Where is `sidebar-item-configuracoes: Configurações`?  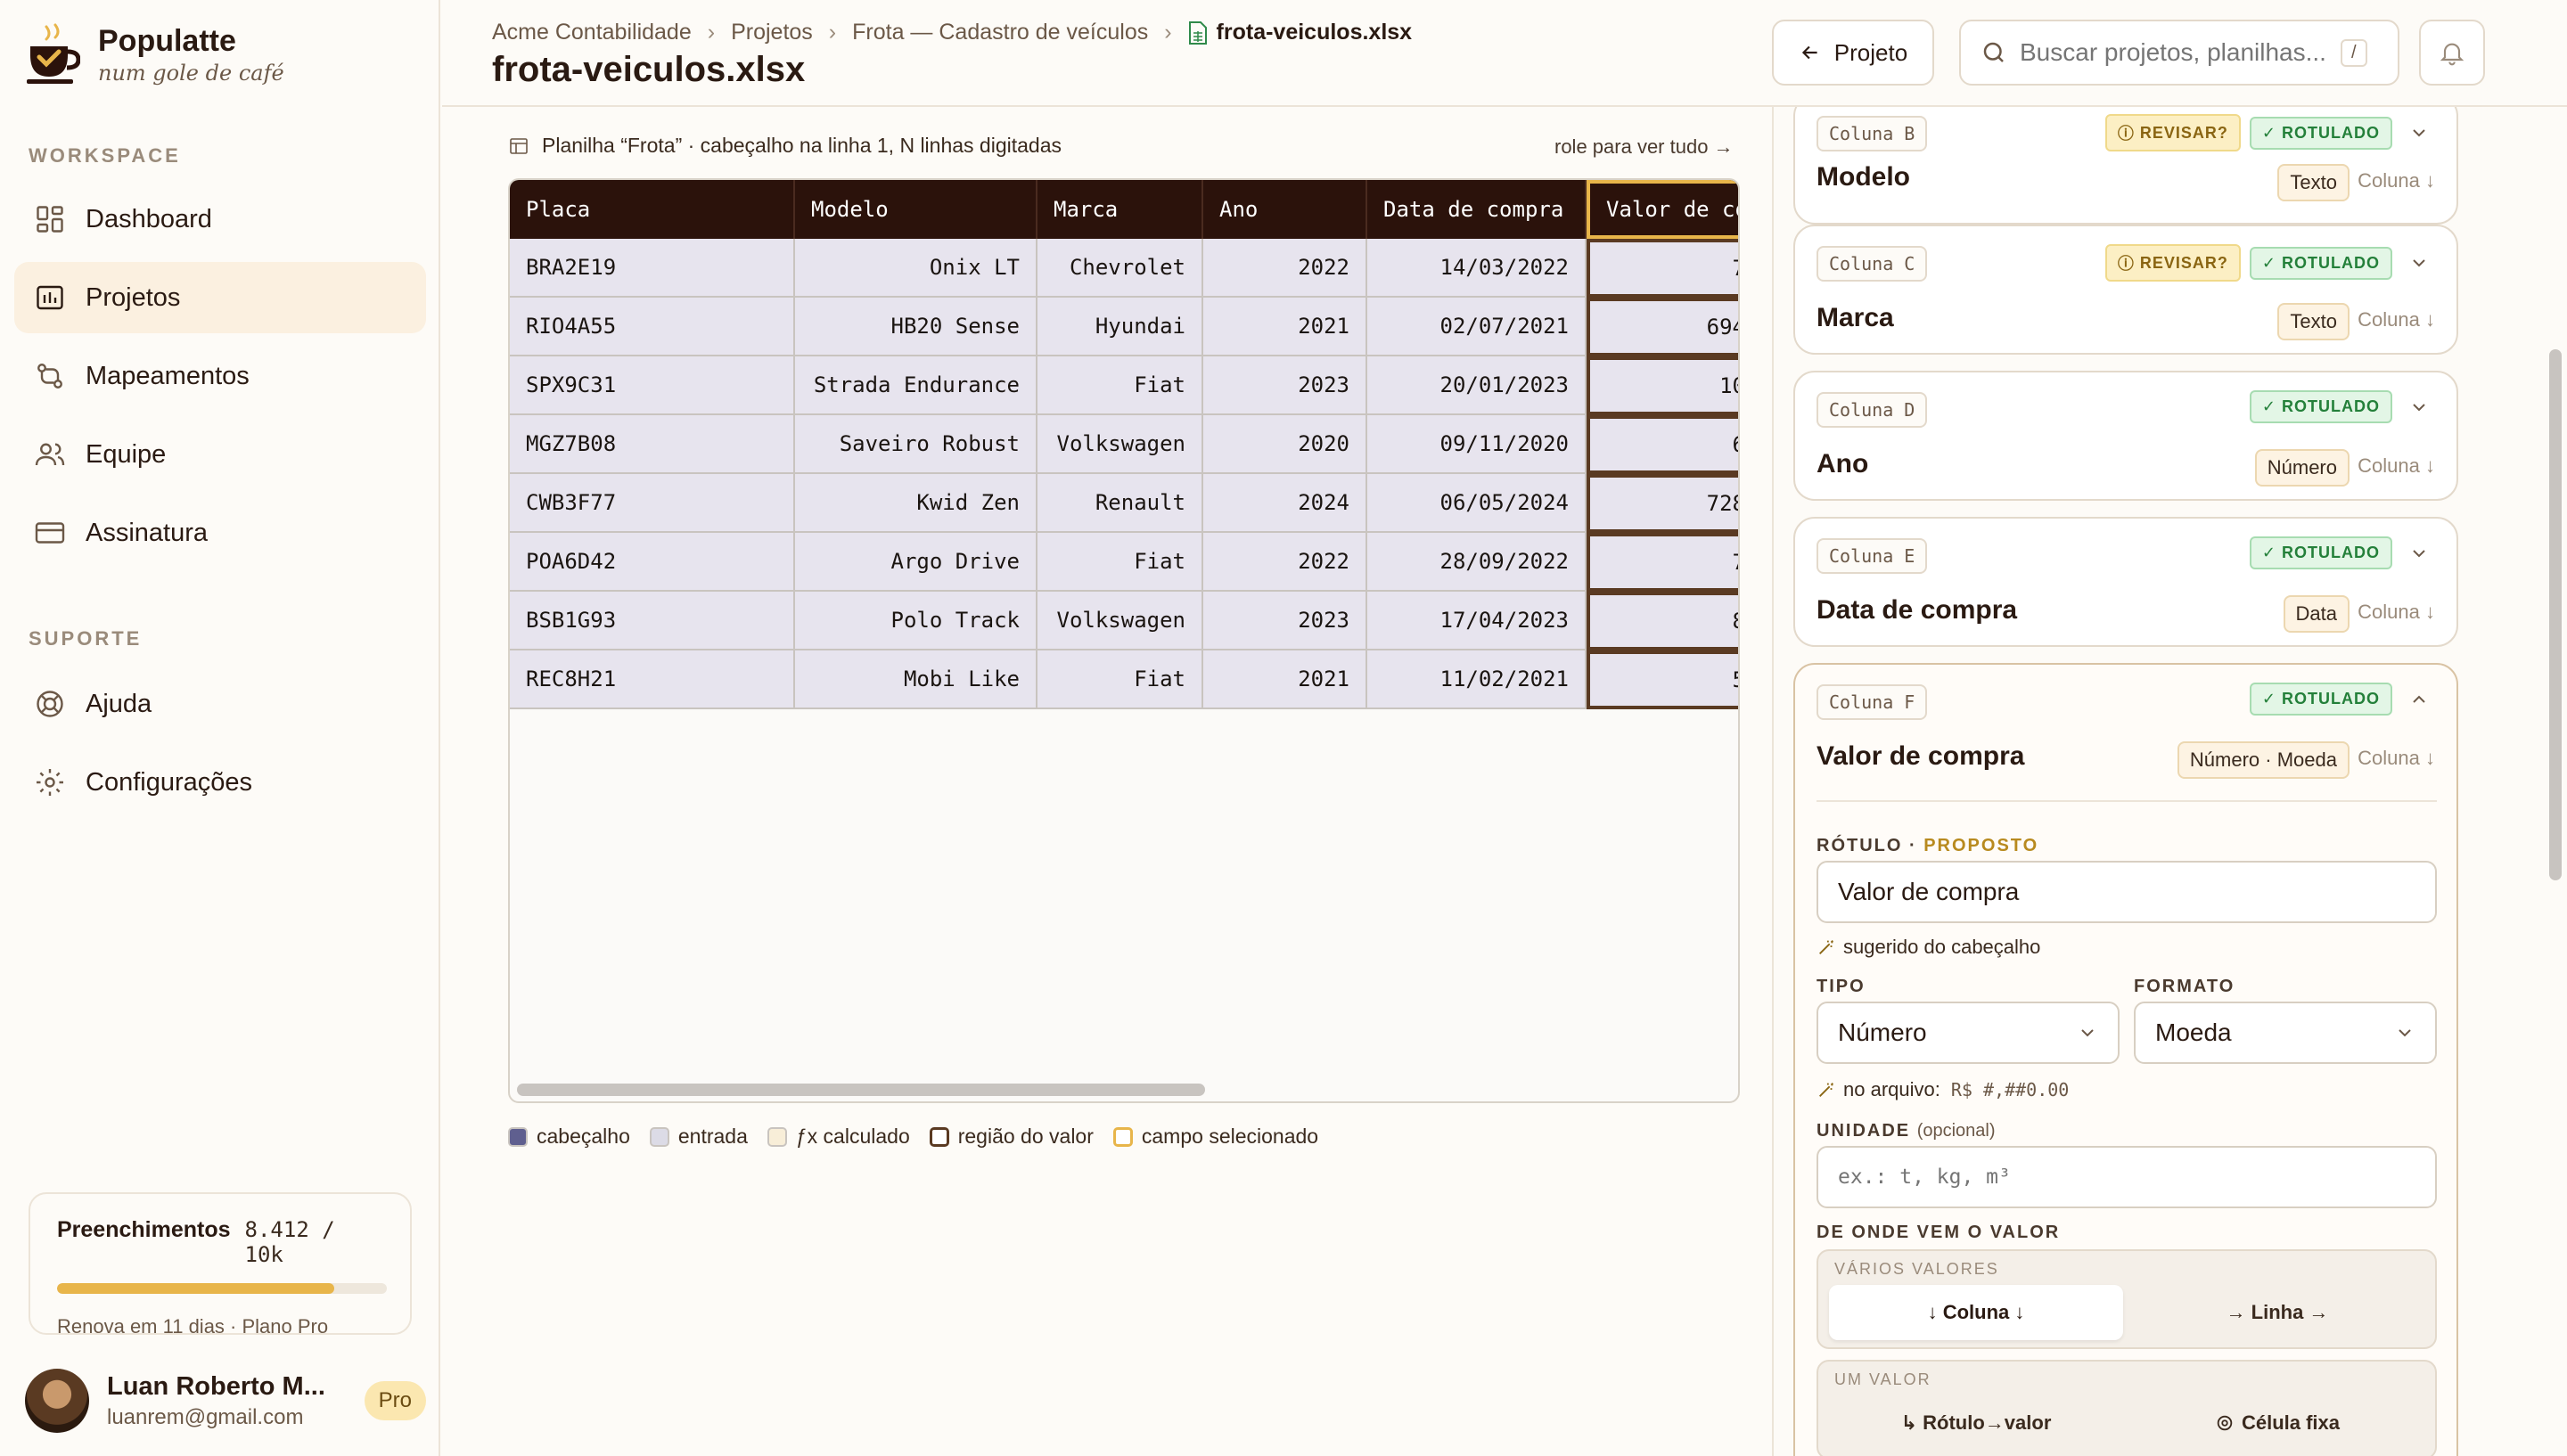
sidebar-item-configuracoes: Configurações is located at coordinates (220, 783).